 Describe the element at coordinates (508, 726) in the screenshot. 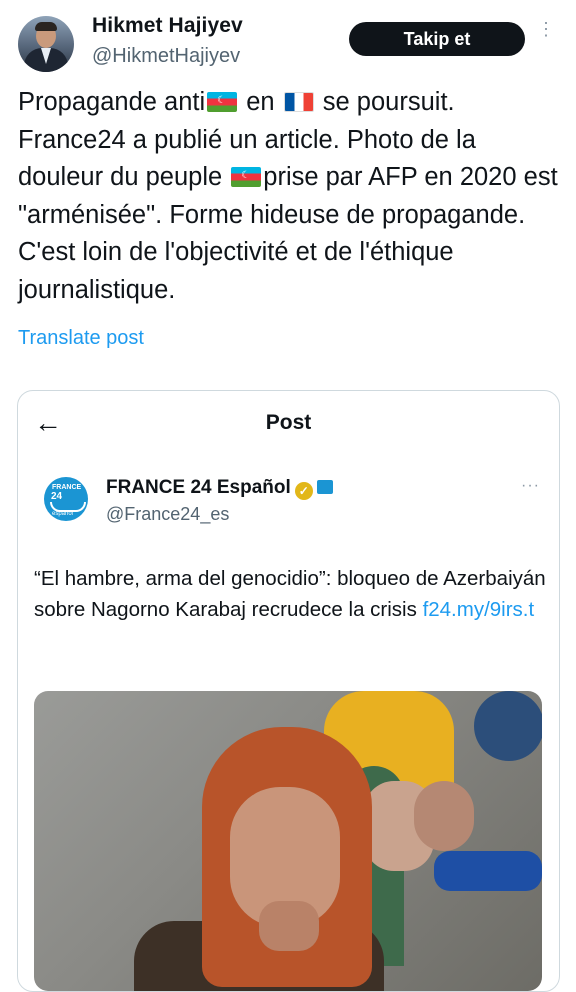

I see `photo-person-blue` at that location.